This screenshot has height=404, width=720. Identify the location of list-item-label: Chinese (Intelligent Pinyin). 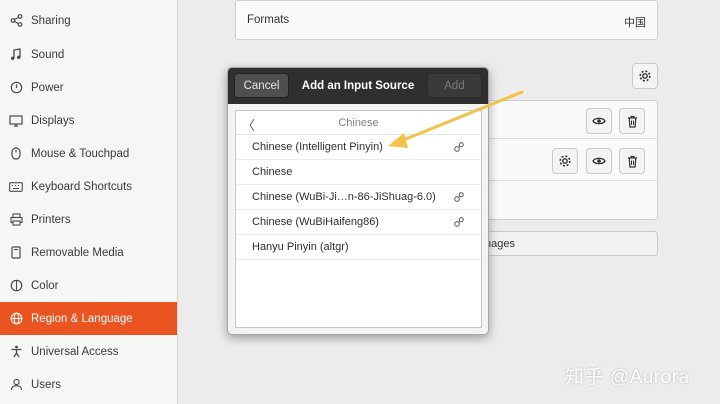
(317, 147).